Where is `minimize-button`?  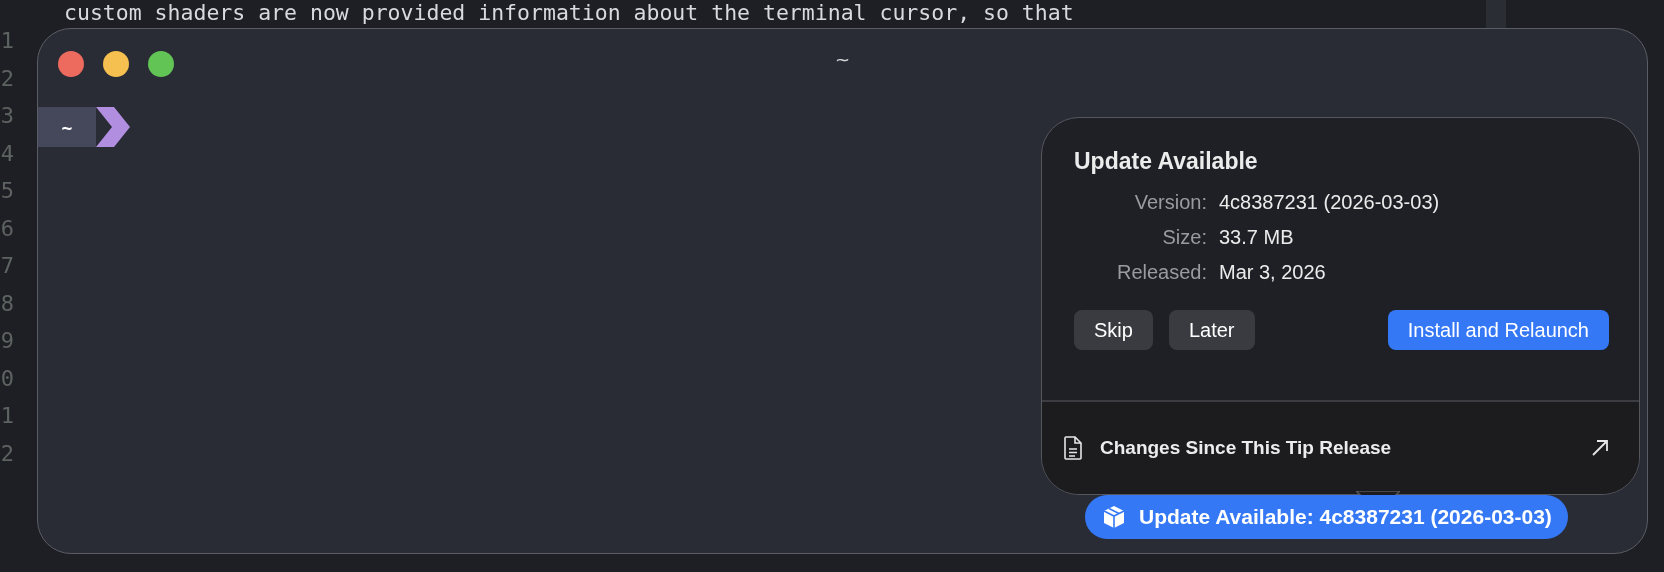 minimize-button is located at coordinates (116, 64).